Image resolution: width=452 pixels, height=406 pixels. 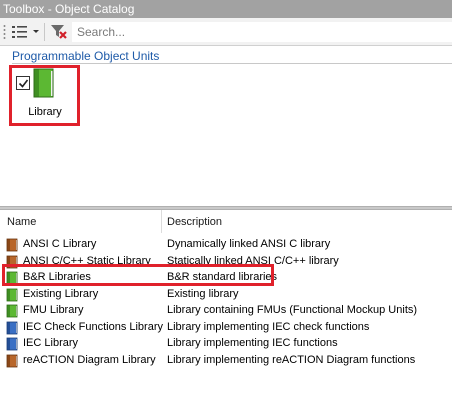 What do you see at coordinates (53, 310) in the screenshot?
I see `row-name: FMU Library` at bounding box center [53, 310].